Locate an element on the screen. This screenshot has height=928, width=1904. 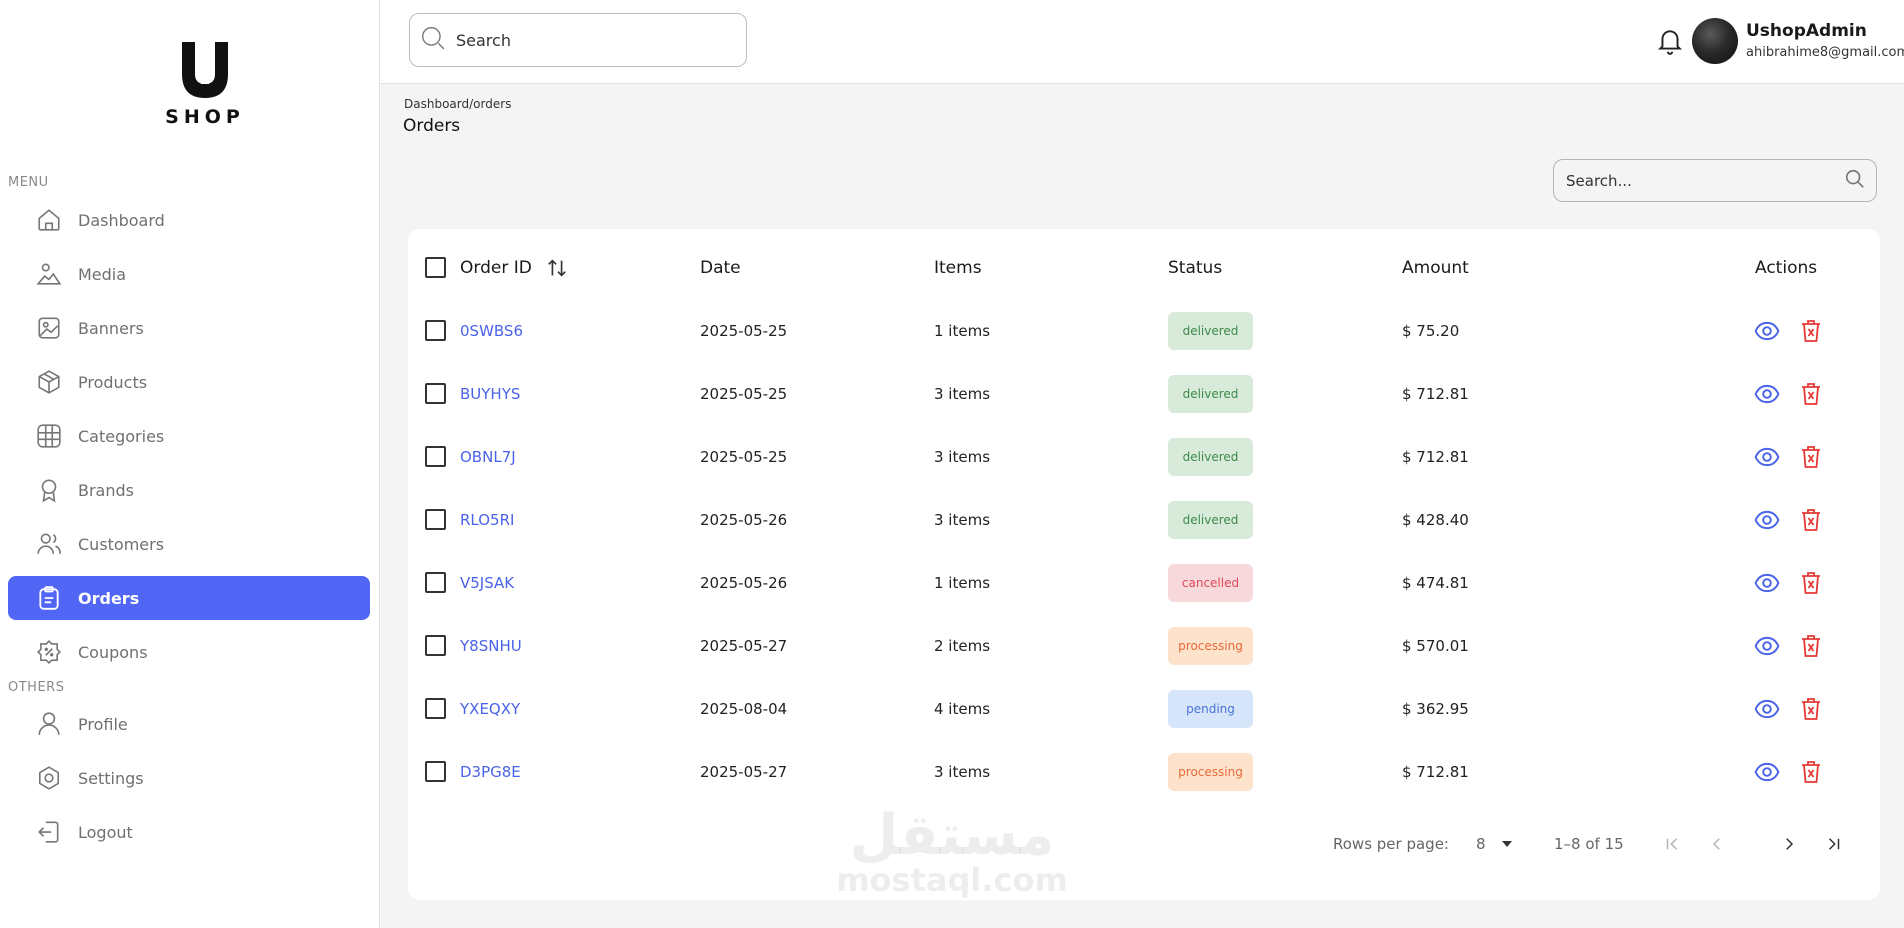
order-id-link: OBNL7J is located at coordinates (488, 456).